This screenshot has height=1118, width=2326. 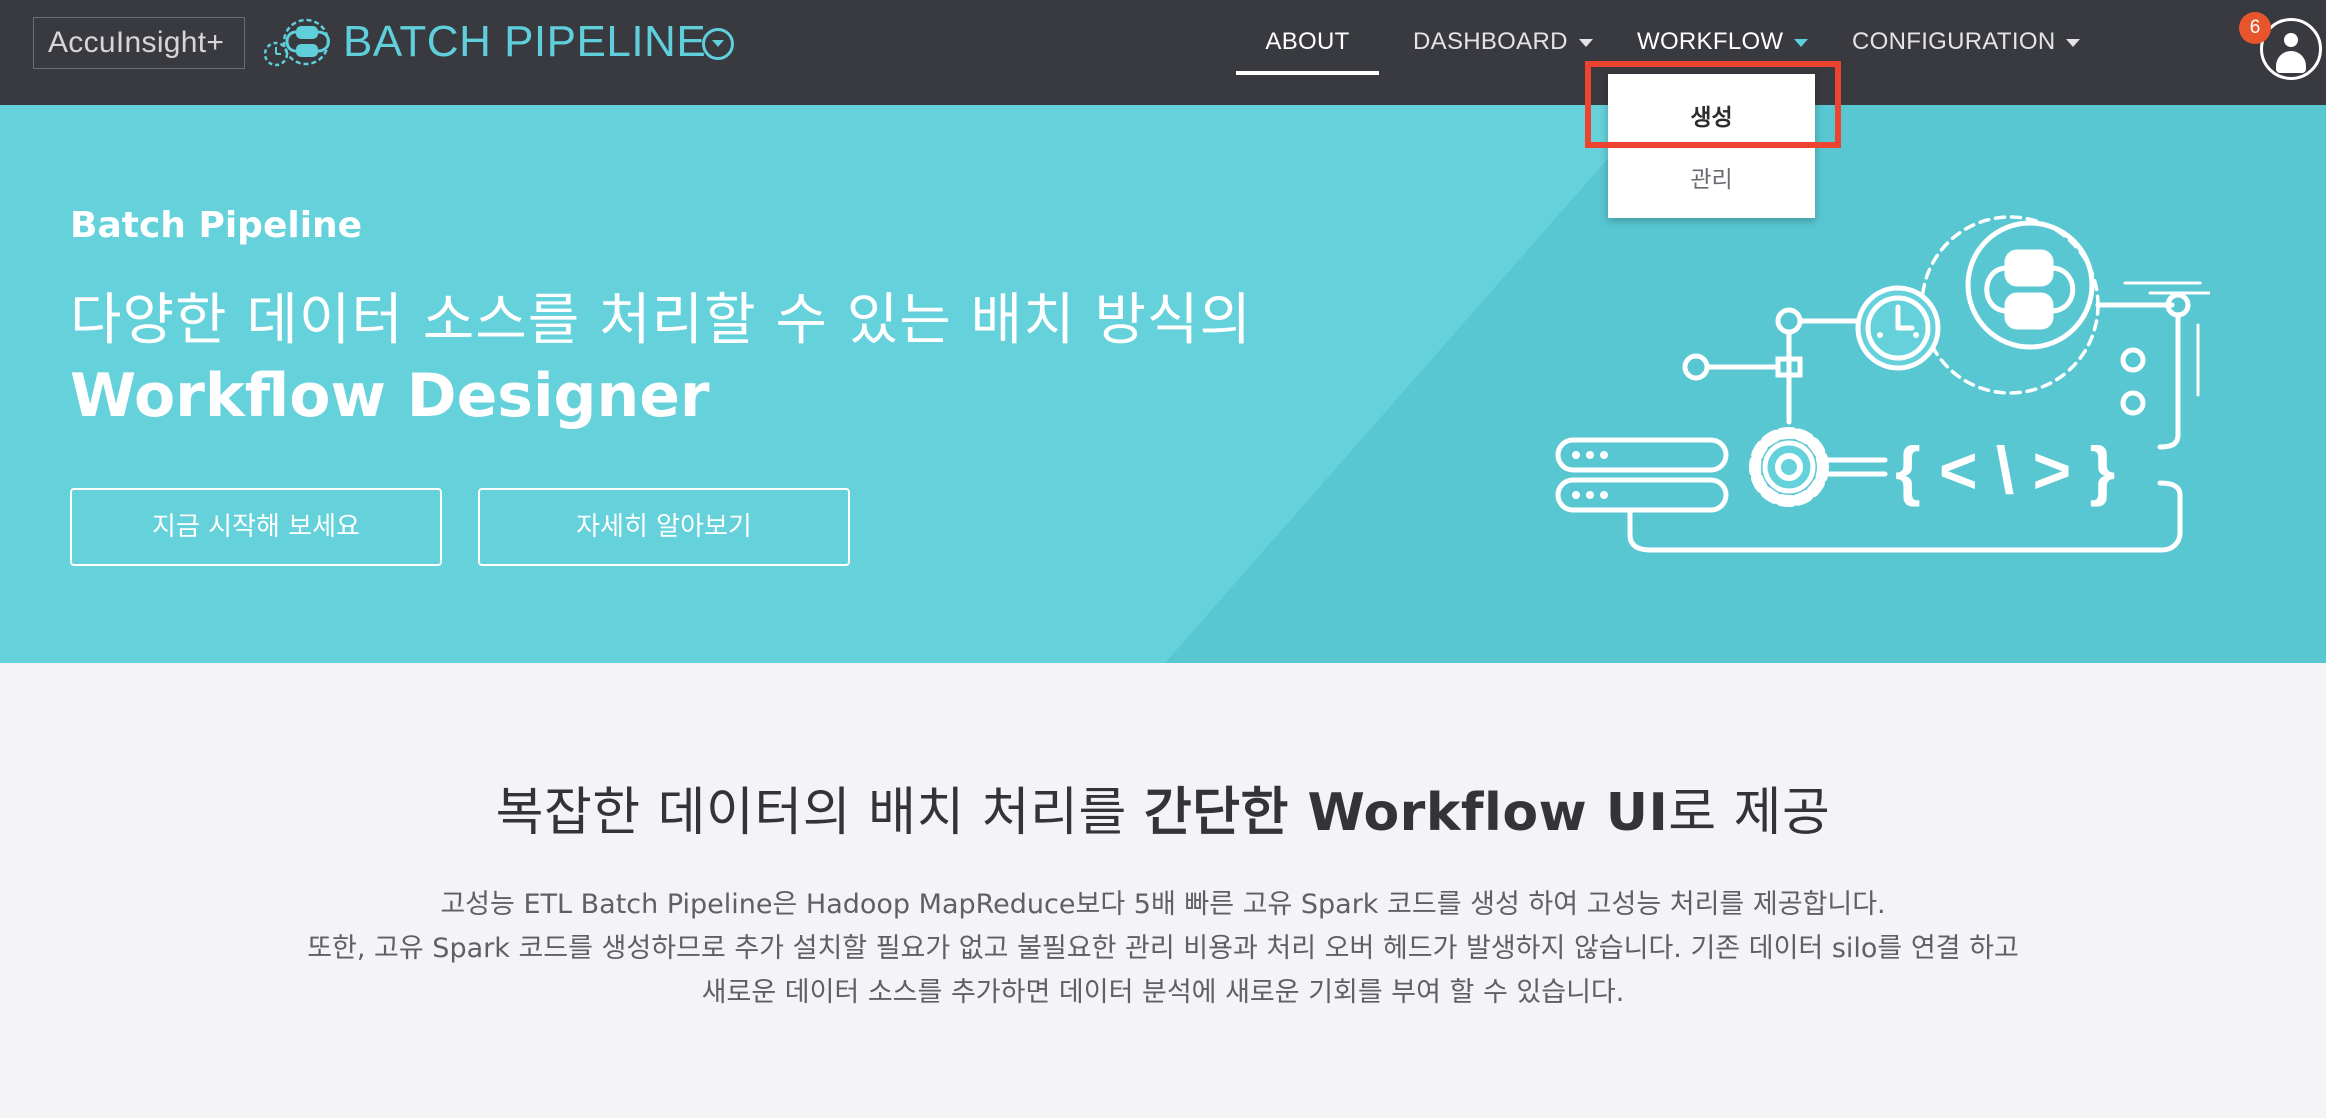 What do you see at coordinates (256, 527) in the screenshot?
I see `get-started-button: 지금 시작해 보세요` at bounding box center [256, 527].